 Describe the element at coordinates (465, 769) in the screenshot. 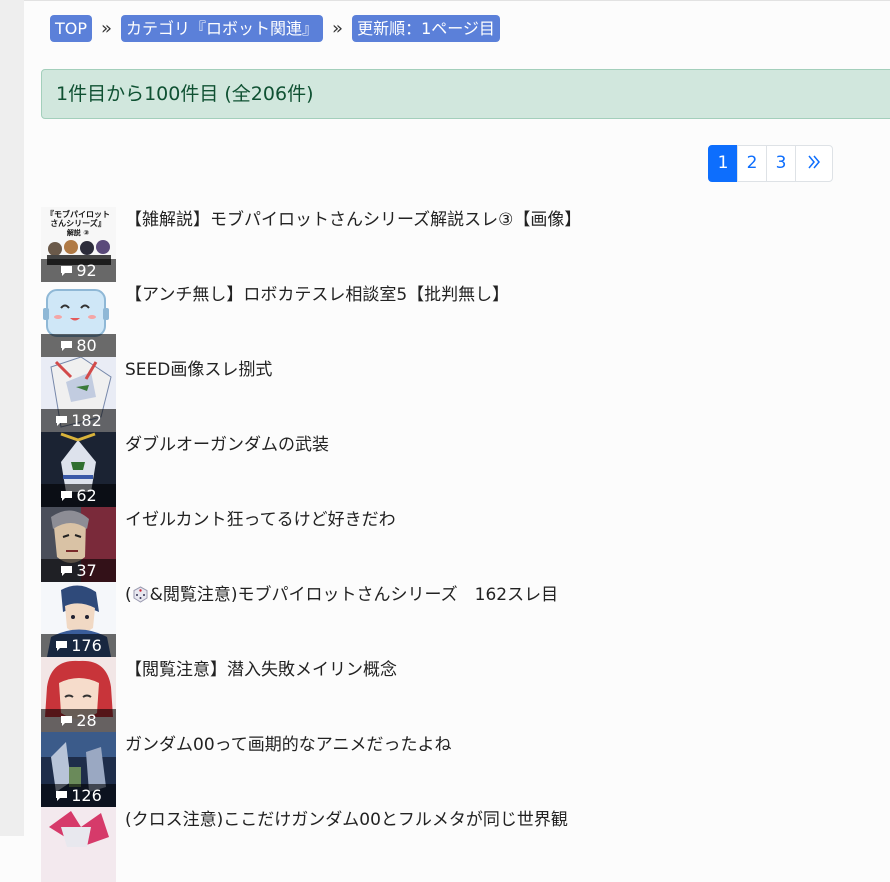

I see `thread-row: 126 ガンダム00って画期的なアニメだったよね` at that location.